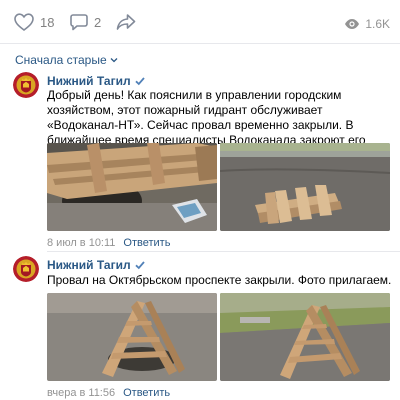 The width and height of the screenshot is (400, 400). I want to click on pallet-on-road-photo, so click(305, 187).